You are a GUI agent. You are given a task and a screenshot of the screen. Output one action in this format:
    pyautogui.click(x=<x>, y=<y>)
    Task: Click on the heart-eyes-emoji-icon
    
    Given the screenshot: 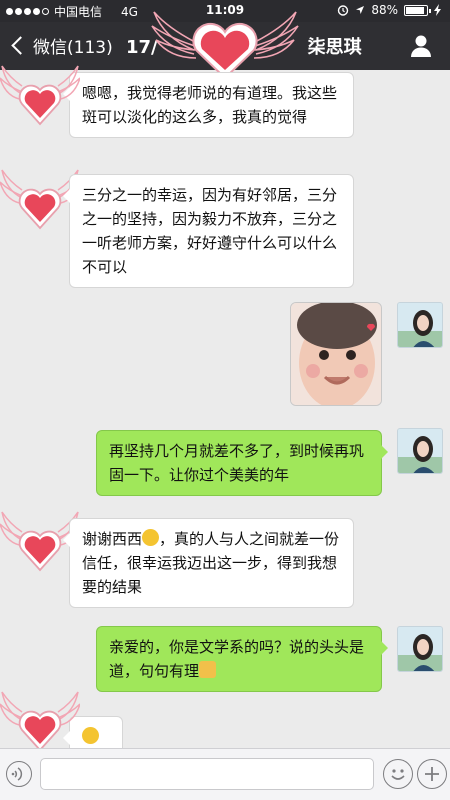 What is the action you would take?
    pyautogui.click(x=90, y=735)
    